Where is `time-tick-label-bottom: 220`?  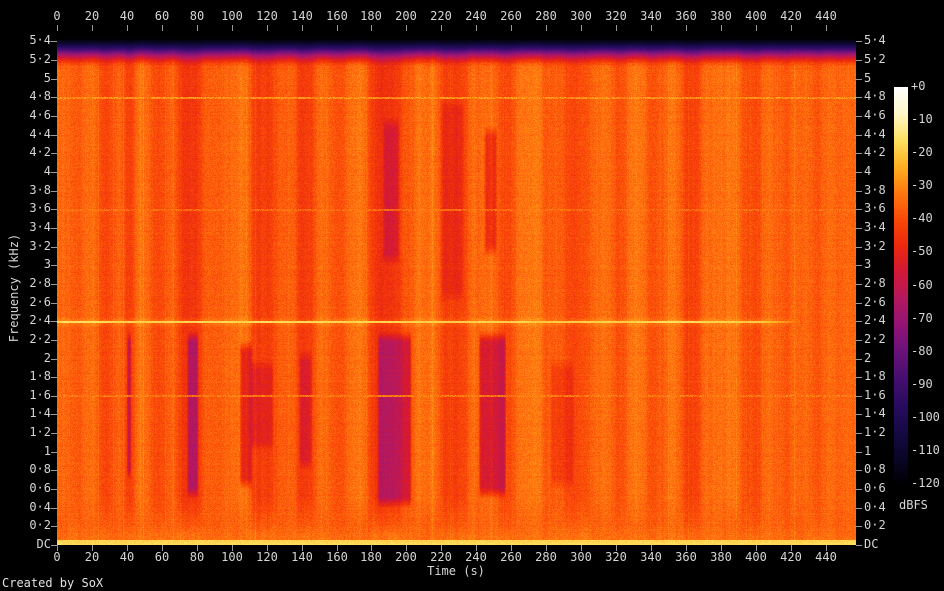 time-tick-label-bottom: 220 is located at coordinates (441, 557).